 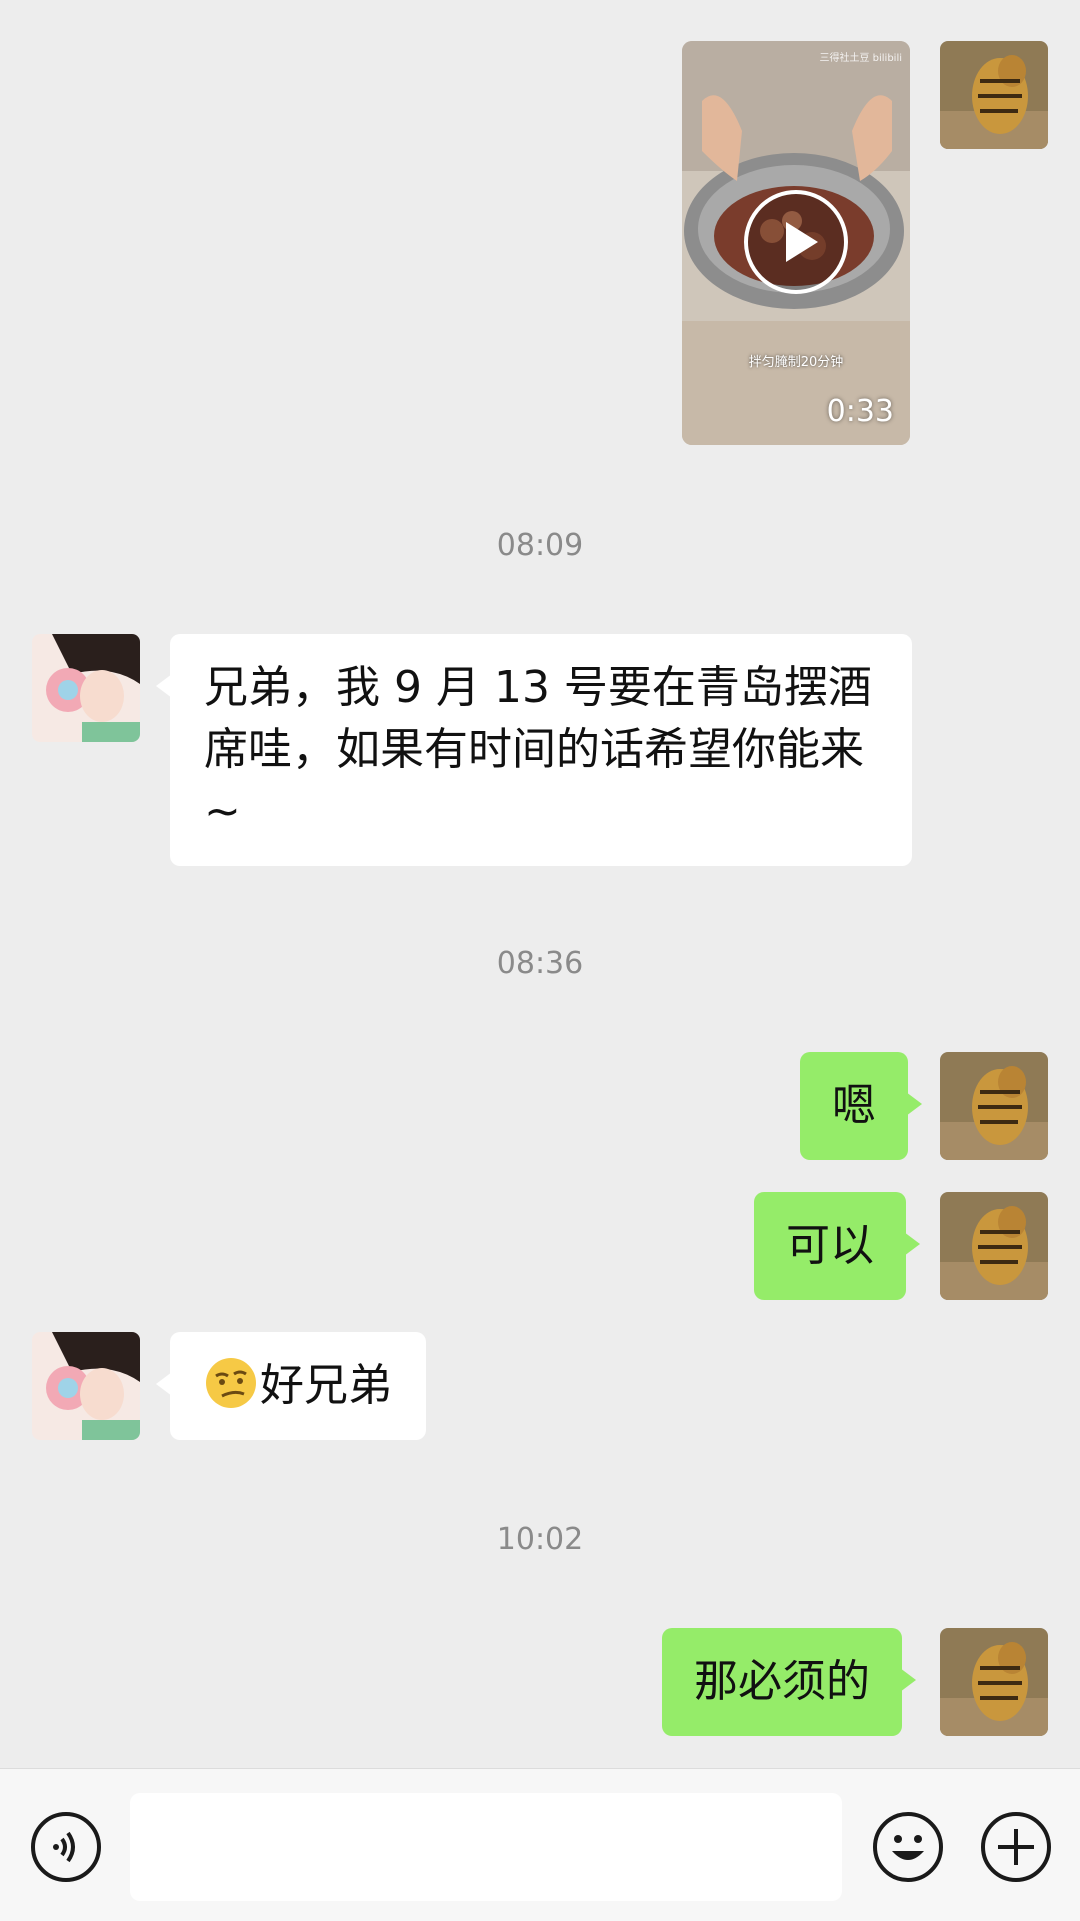 I want to click on timestamp: 08:09, so click(x=540, y=545).